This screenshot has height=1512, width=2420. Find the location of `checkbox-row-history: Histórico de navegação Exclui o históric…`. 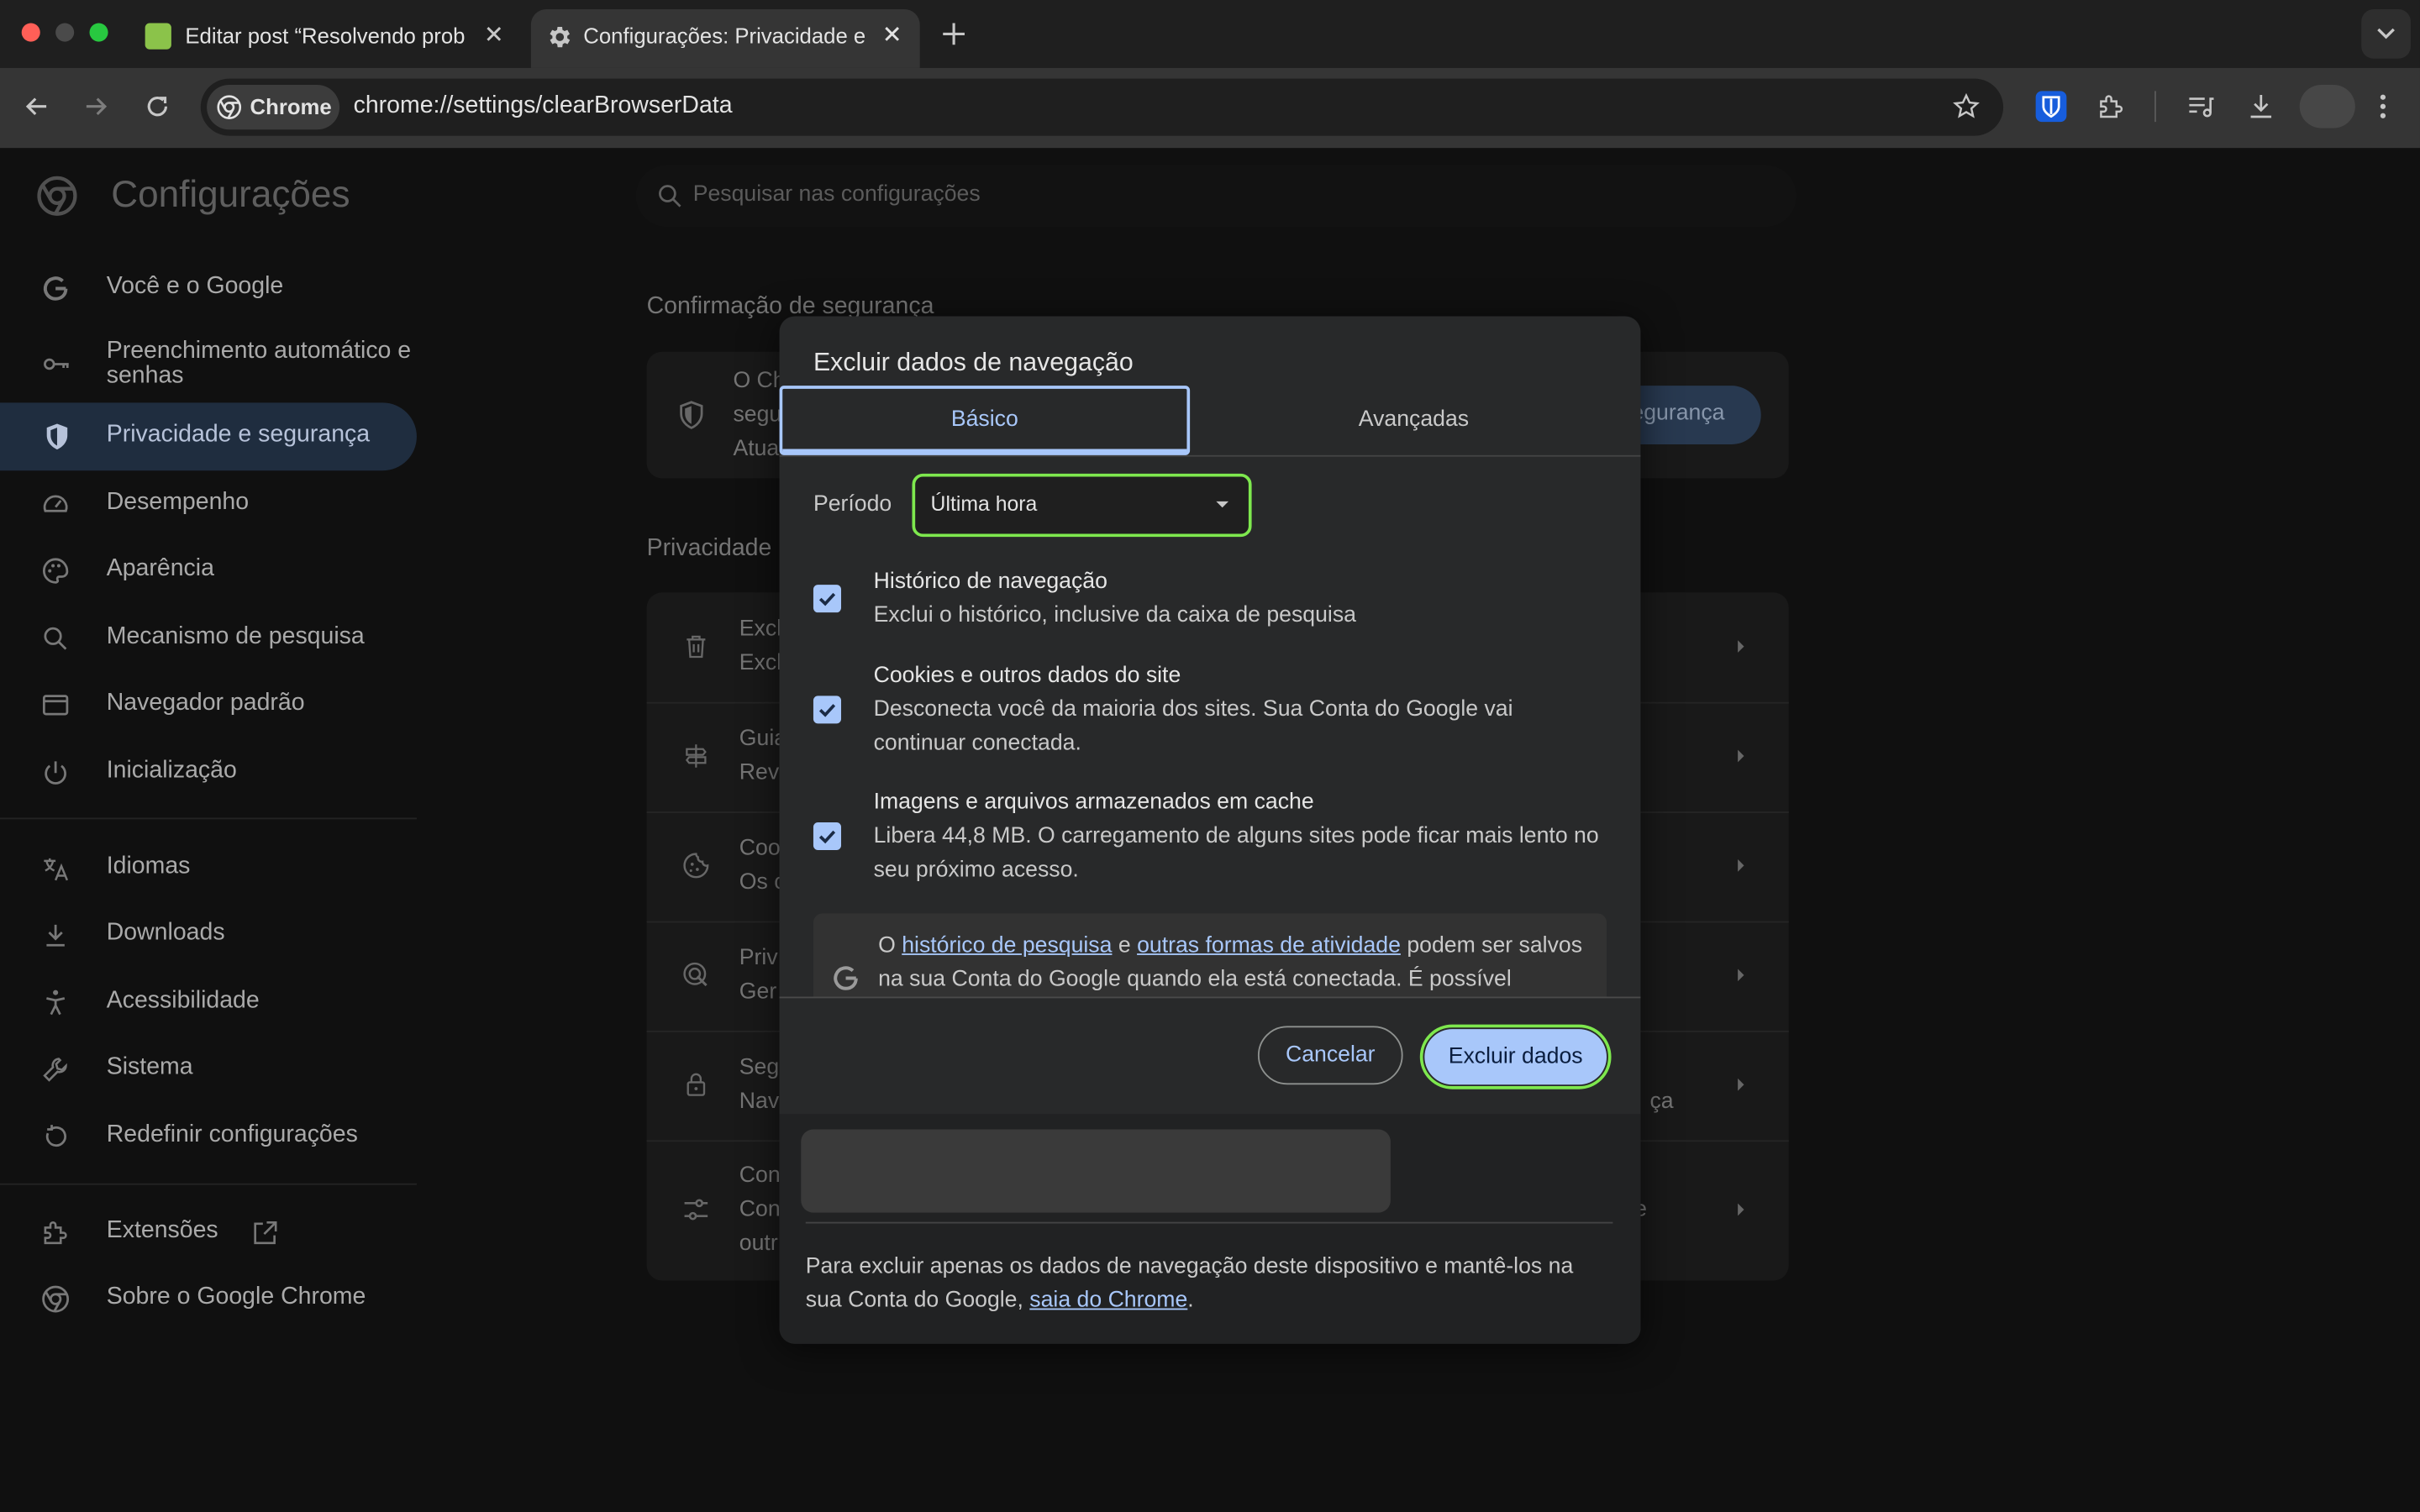

checkbox-row-history: Histórico de navegação Exclui o históric… is located at coordinates (1214, 608).